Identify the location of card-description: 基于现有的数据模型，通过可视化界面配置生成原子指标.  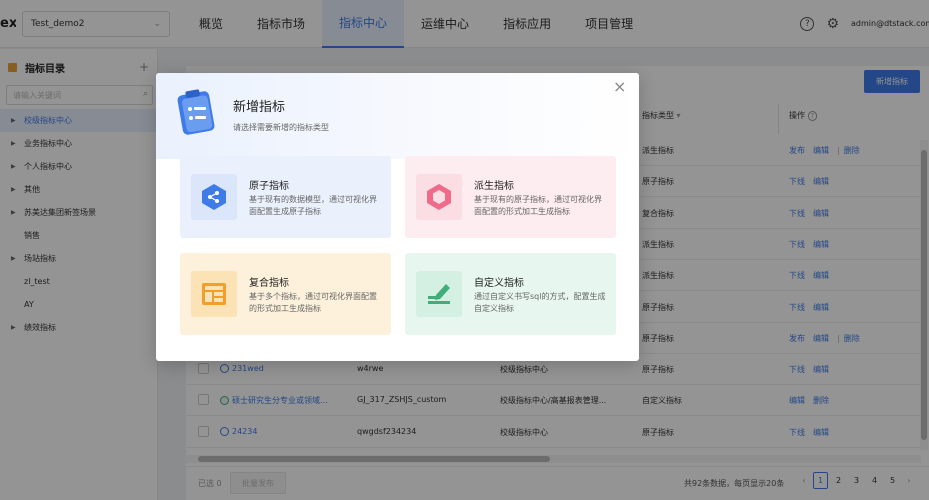
(313, 205).